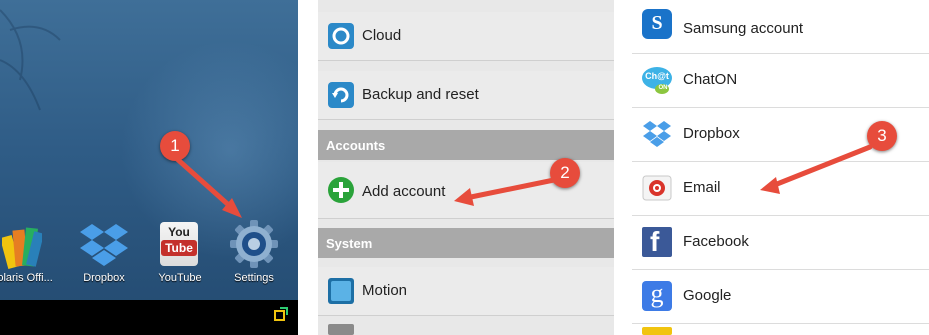 The width and height of the screenshot is (929, 335). Describe the element at coordinates (349, 243) in the screenshot. I see `section-header-system-label: System` at that location.